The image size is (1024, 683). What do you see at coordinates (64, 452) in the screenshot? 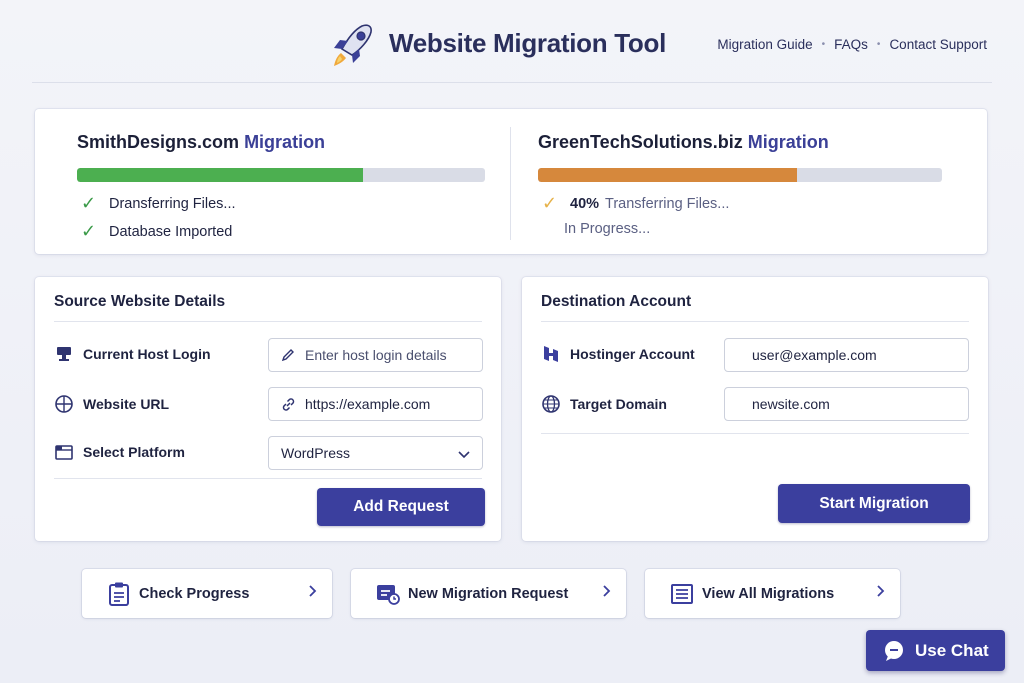
I see `browser-window-icon` at bounding box center [64, 452].